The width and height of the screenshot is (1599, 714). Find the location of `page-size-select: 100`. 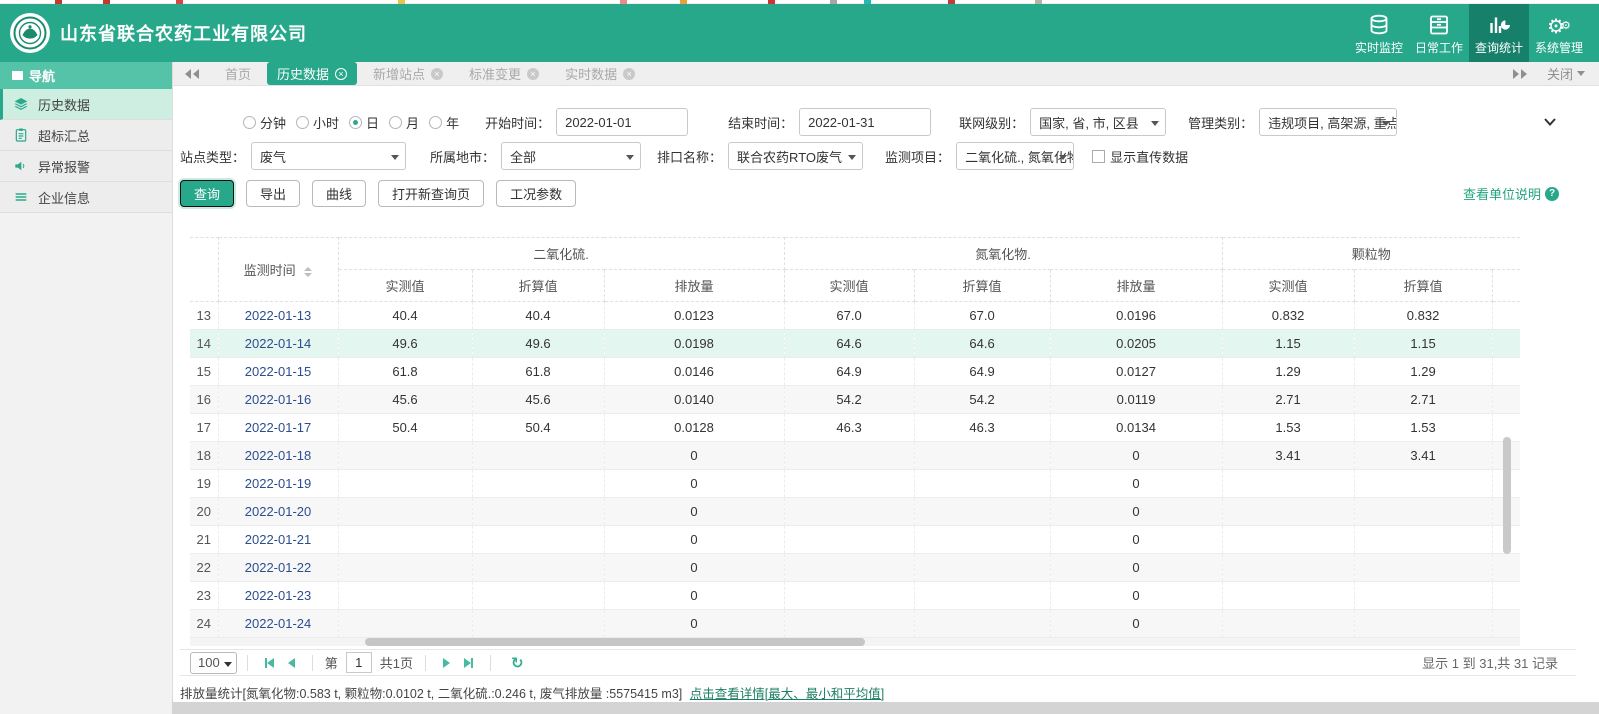

page-size-select: 100 is located at coordinates (213, 662).